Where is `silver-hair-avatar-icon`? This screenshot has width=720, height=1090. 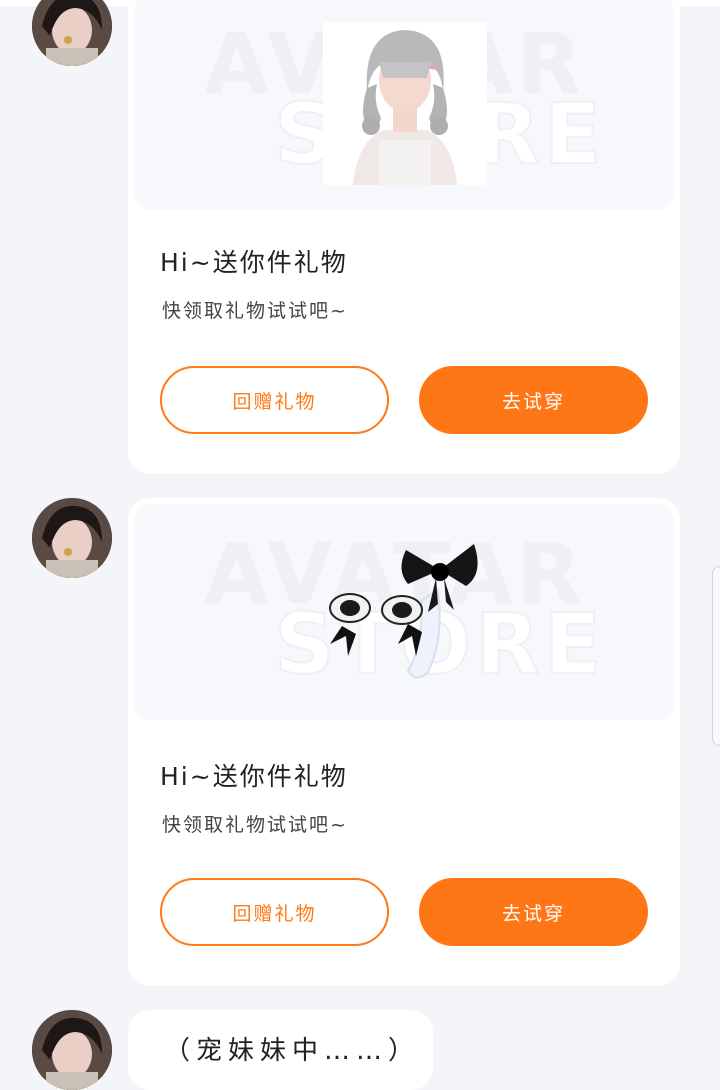
silver-hair-avatar-icon is located at coordinates (405, 103).